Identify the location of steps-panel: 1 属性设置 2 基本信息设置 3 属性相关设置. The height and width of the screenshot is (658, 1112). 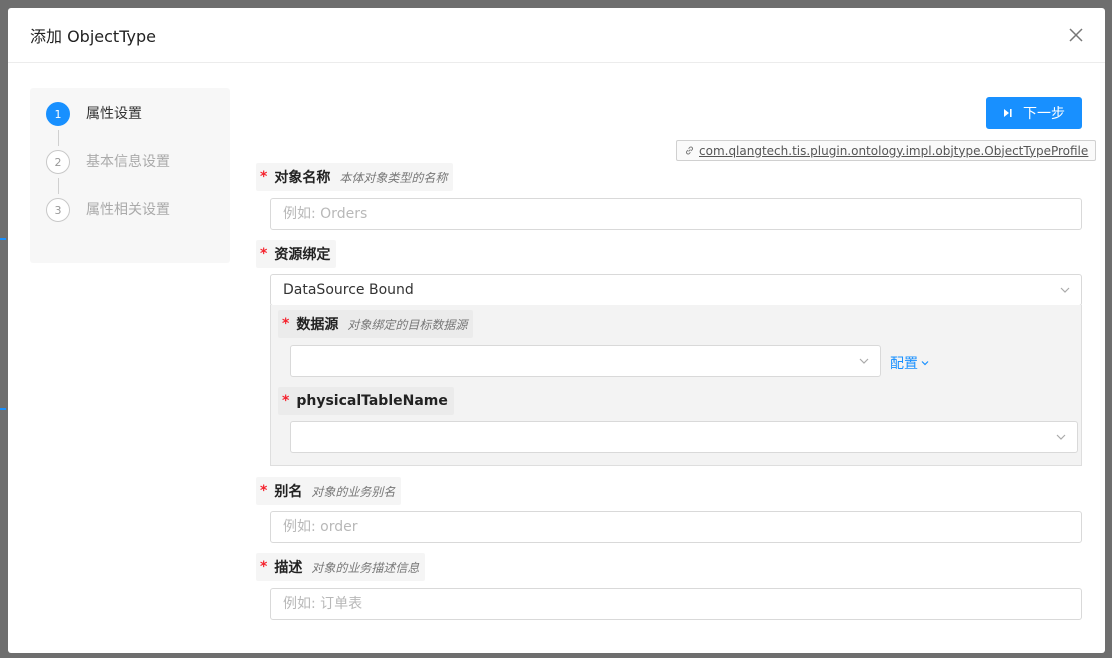
(130, 175).